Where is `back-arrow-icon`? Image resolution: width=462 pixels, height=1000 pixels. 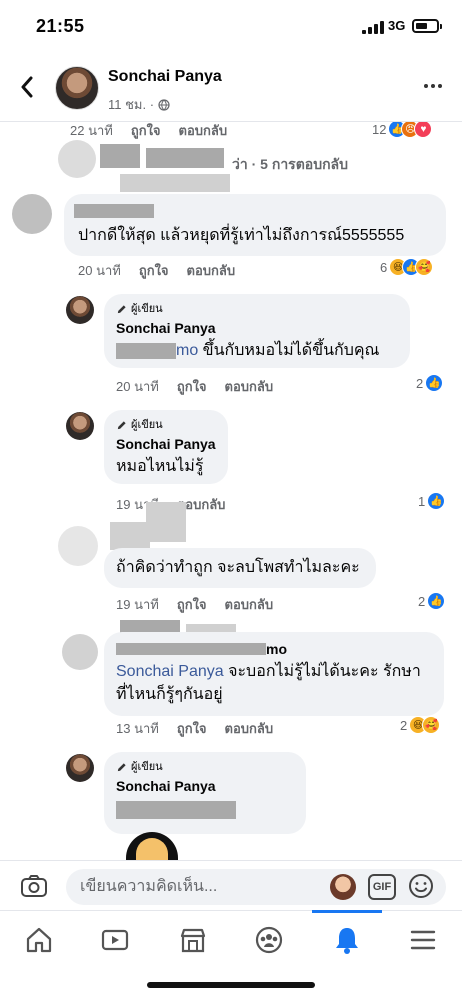 back-arrow-icon is located at coordinates (27, 87).